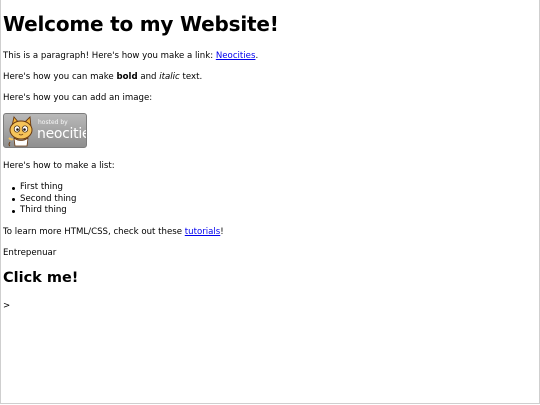 This screenshot has width=540, height=405. What do you see at coordinates (48, 198) in the screenshot?
I see `list-item-label: Second thing` at bounding box center [48, 198].